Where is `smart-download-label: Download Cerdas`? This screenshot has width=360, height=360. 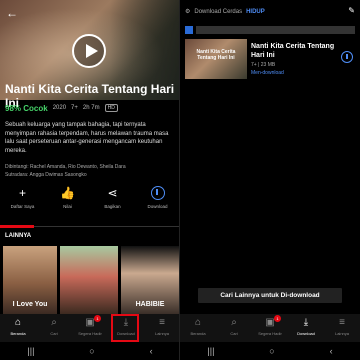 smart-download-label: Download Cerdas is located at coordinates (218, 11).